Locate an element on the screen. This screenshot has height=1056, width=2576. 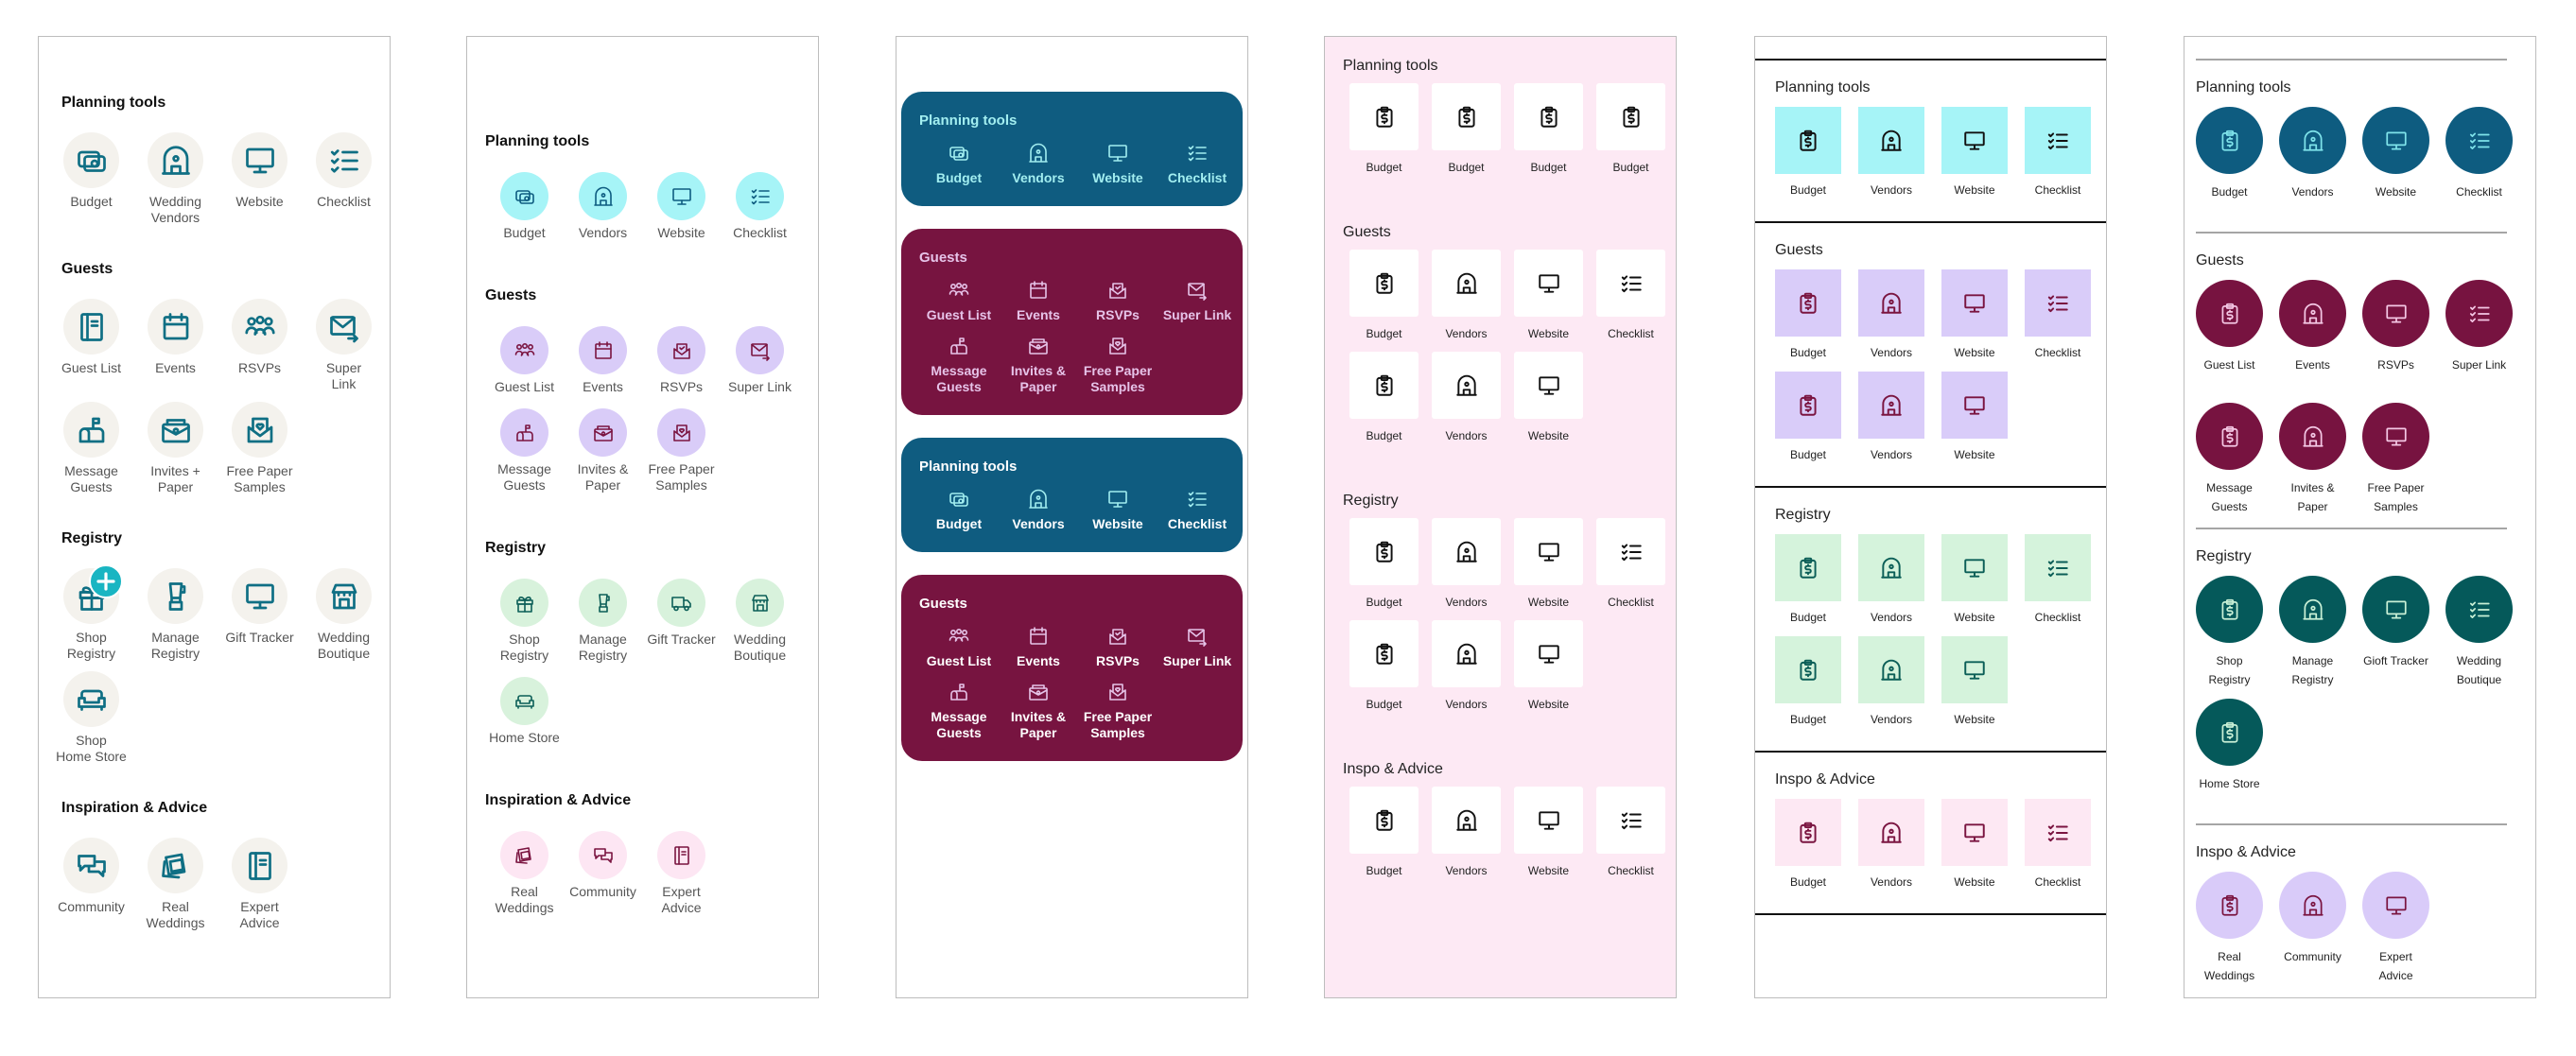
menu-item-gioft-tracker: Gioft Tracker is located at coordinates (2395, 632).